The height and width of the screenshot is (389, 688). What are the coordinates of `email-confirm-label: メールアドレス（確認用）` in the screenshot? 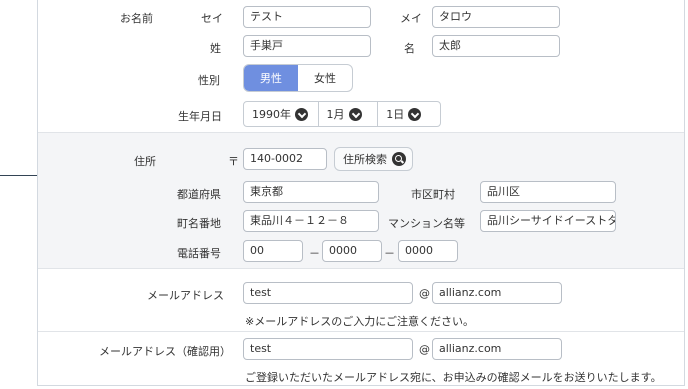 It's located at (165, 351).